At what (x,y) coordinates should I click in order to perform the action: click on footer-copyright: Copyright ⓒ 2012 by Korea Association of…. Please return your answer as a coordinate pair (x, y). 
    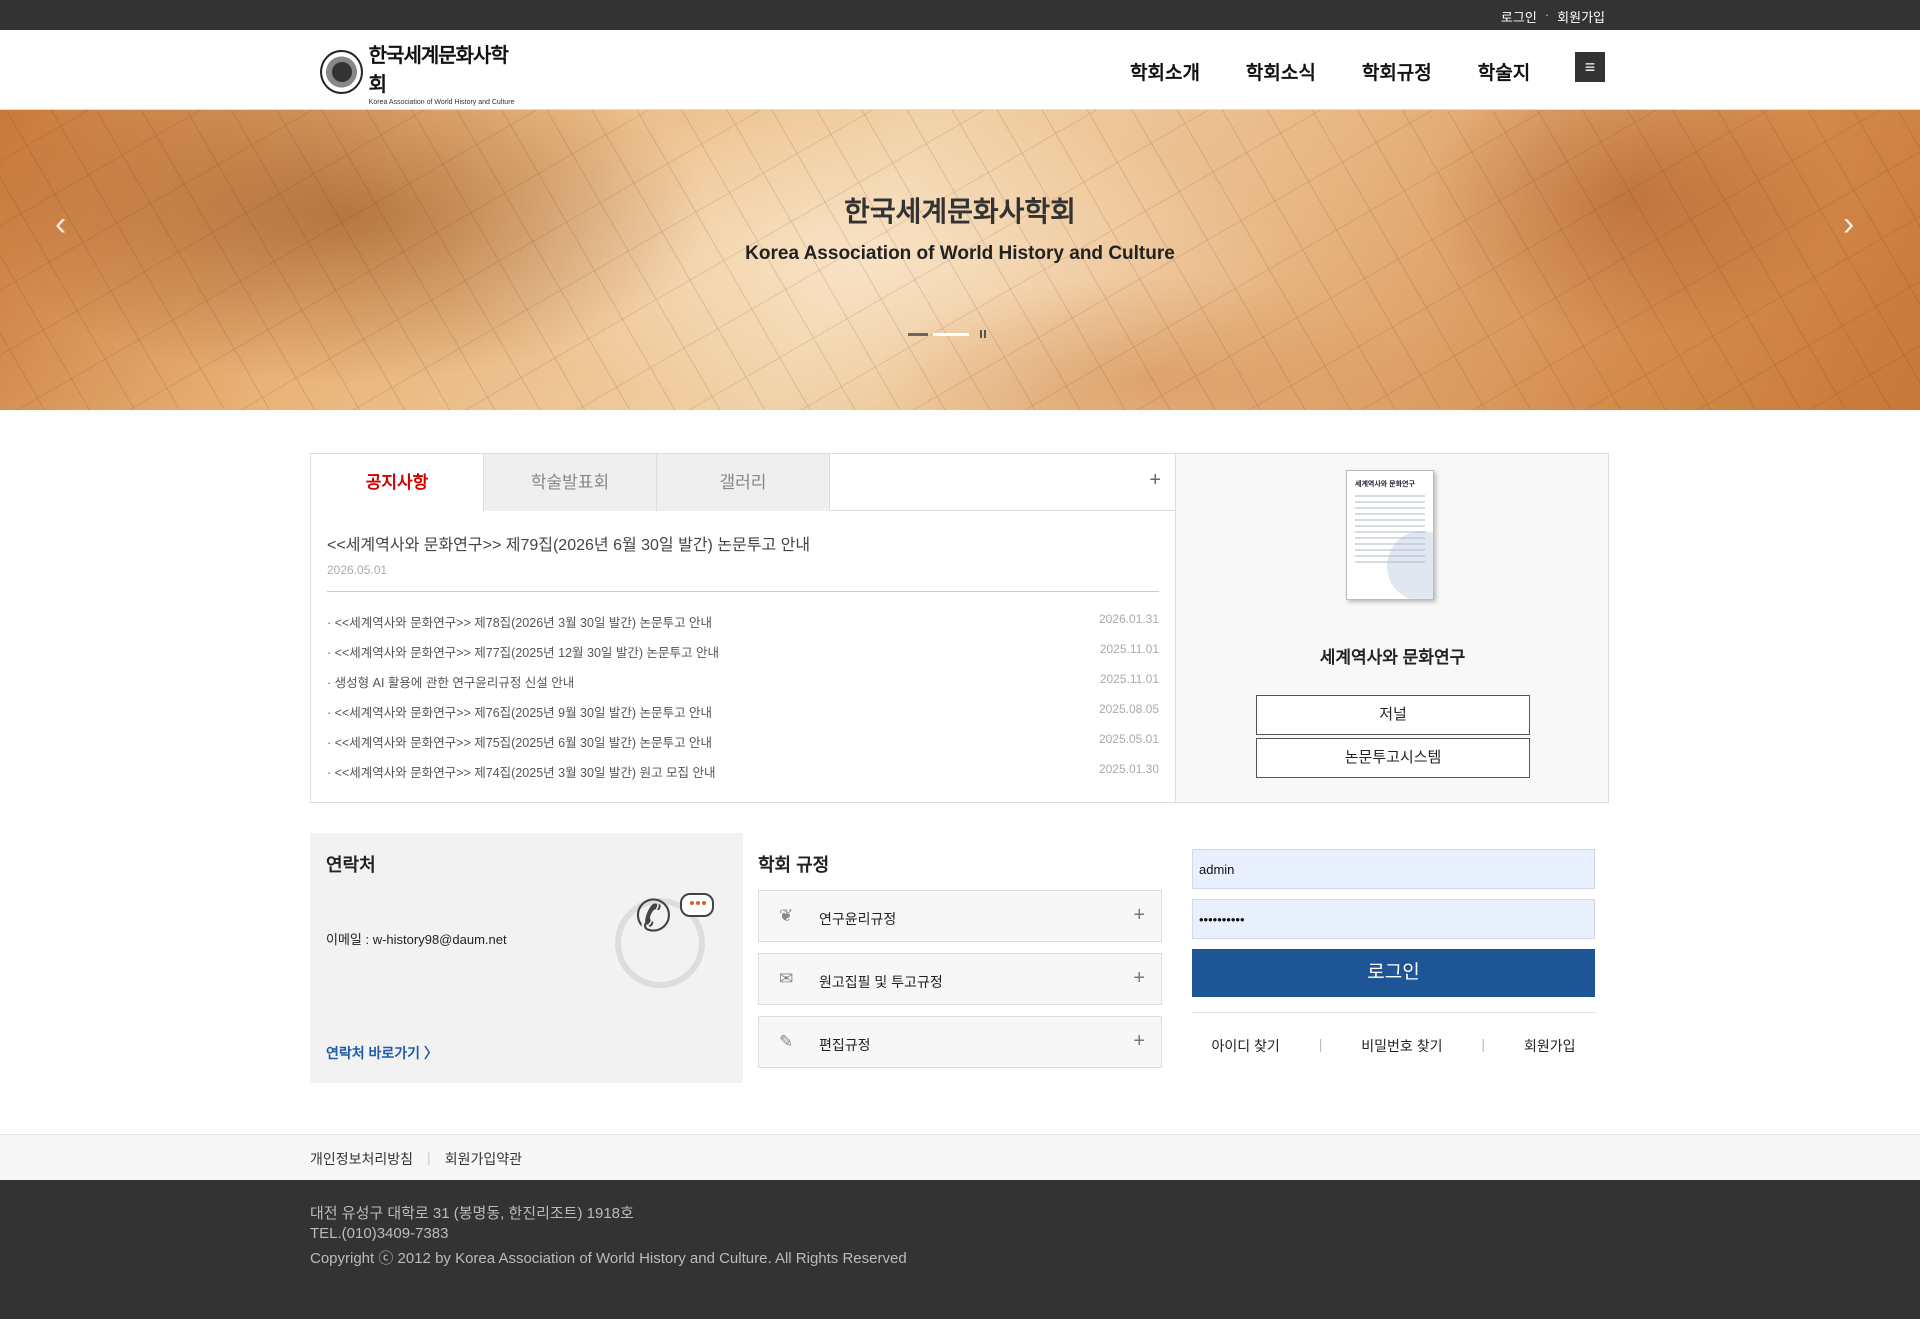
    Looking at the image, I should click on (608, 1258).